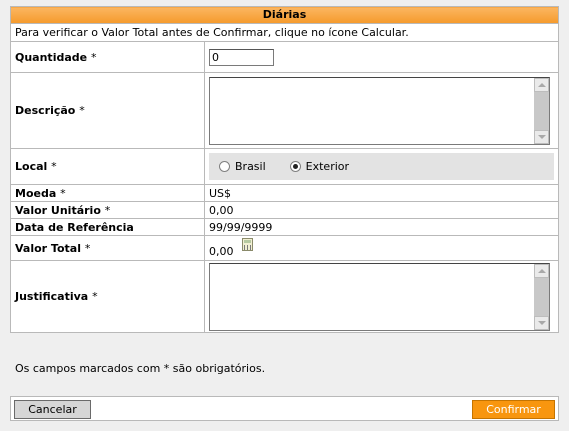 The width and height of the screenshot is (569, 431). What do you see at coordinates (107, 296) in the screenshot?
I see `justificativa-label: Justificativa *` at bounding box center [107, 296].